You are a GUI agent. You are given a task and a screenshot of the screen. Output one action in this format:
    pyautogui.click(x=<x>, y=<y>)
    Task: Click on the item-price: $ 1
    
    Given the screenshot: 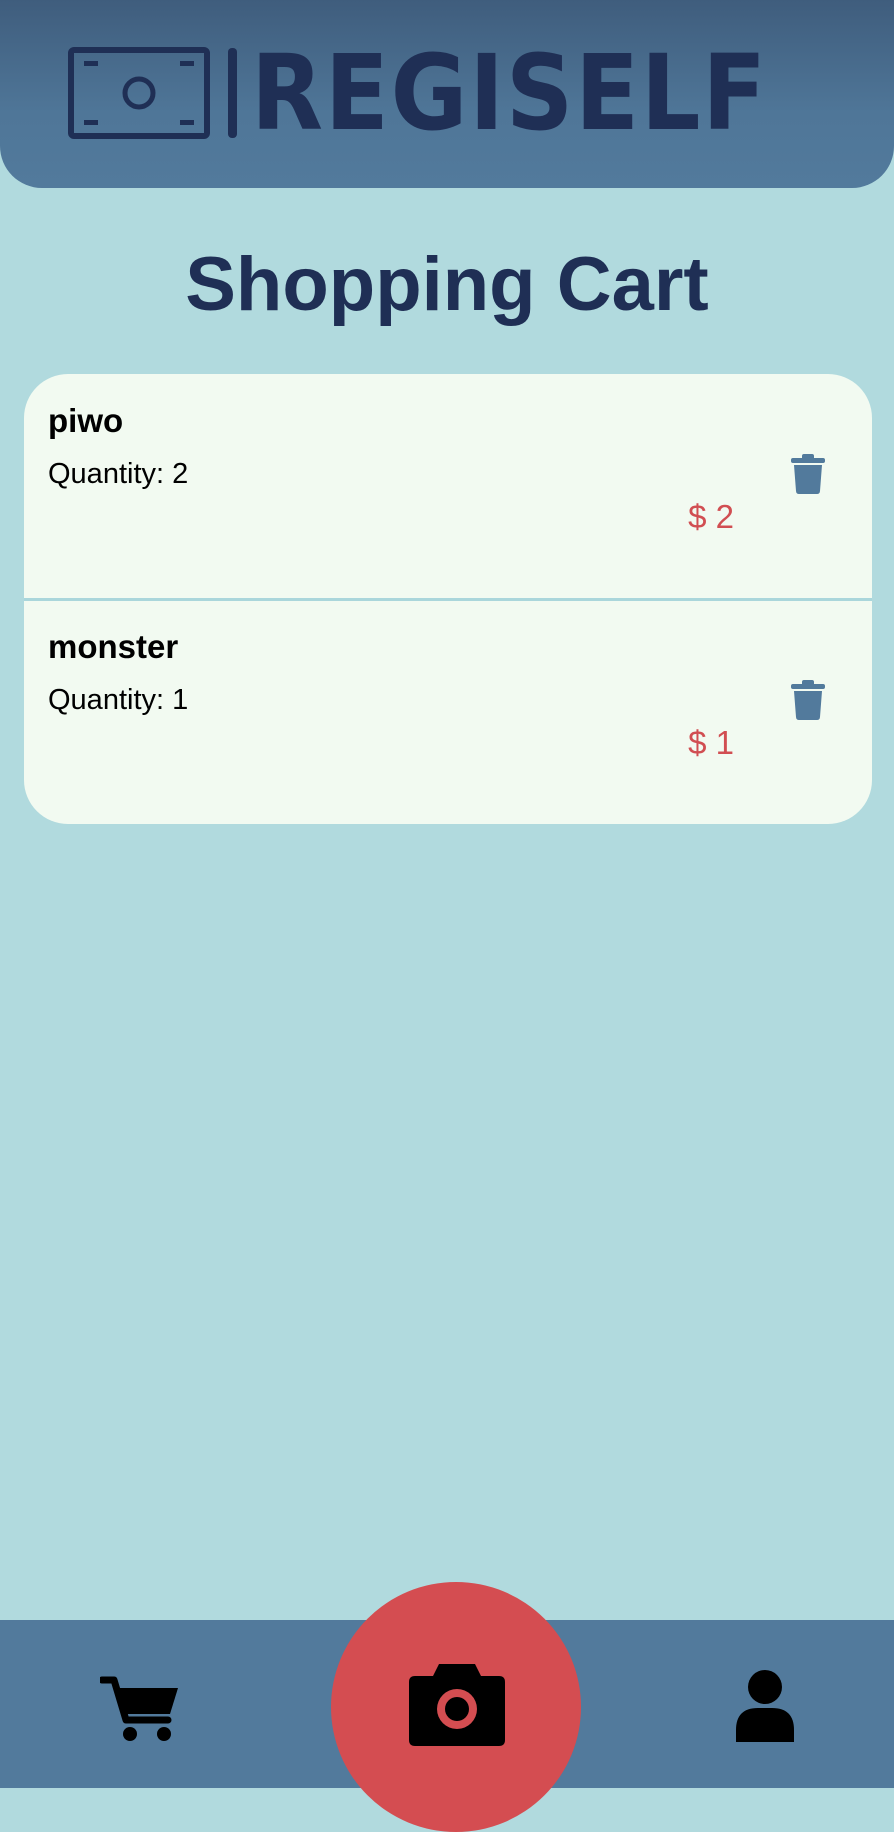 What is the action you would take?
    pyautogui.click(x=711, y=742)
    